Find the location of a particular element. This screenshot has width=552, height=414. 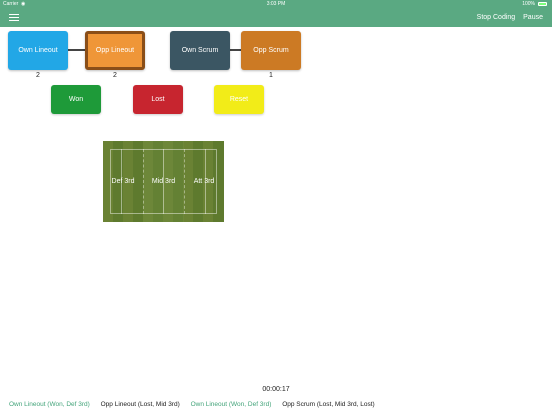

opp-scrum-button: Opp Scrum is located at coordinates (271, 50).